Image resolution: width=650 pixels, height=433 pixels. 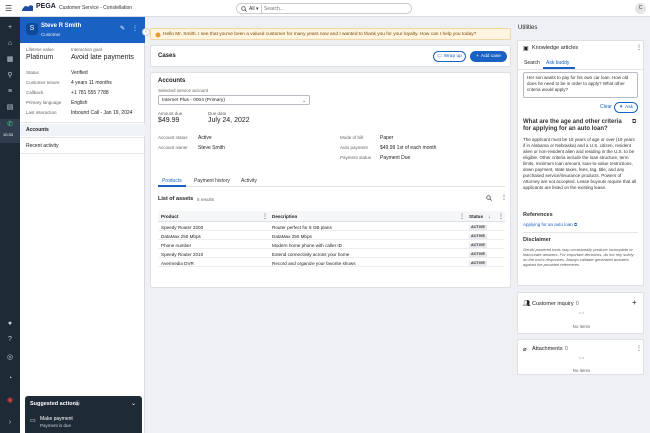 What do you see at coordinates (249, 181) in the screenshot?
I see `tab-activity: Activity` at bounding box center [249, 181].